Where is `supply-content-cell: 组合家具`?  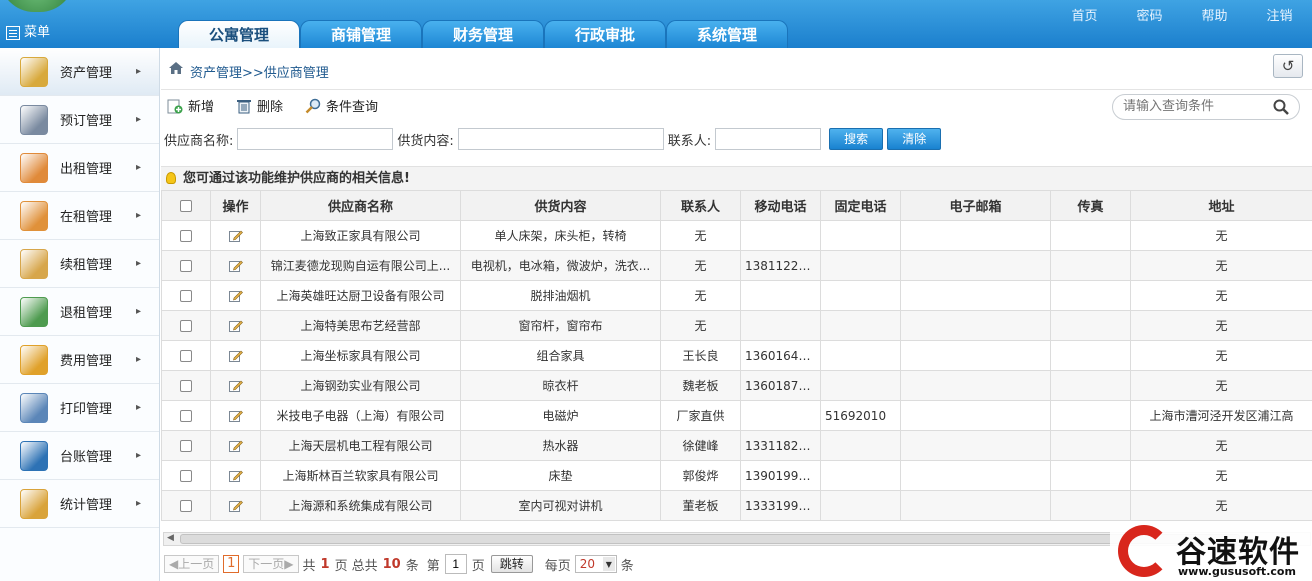
supply-content-cell: 组合家具 is located at coordinates (560, 355).